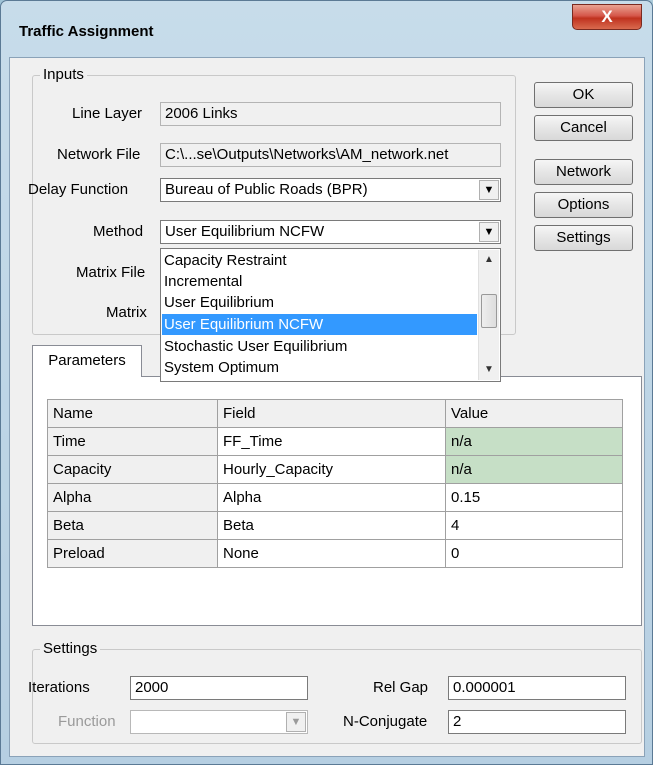 The image size is (653, 765). I want to click on network-button: Network, so click(583, 172).